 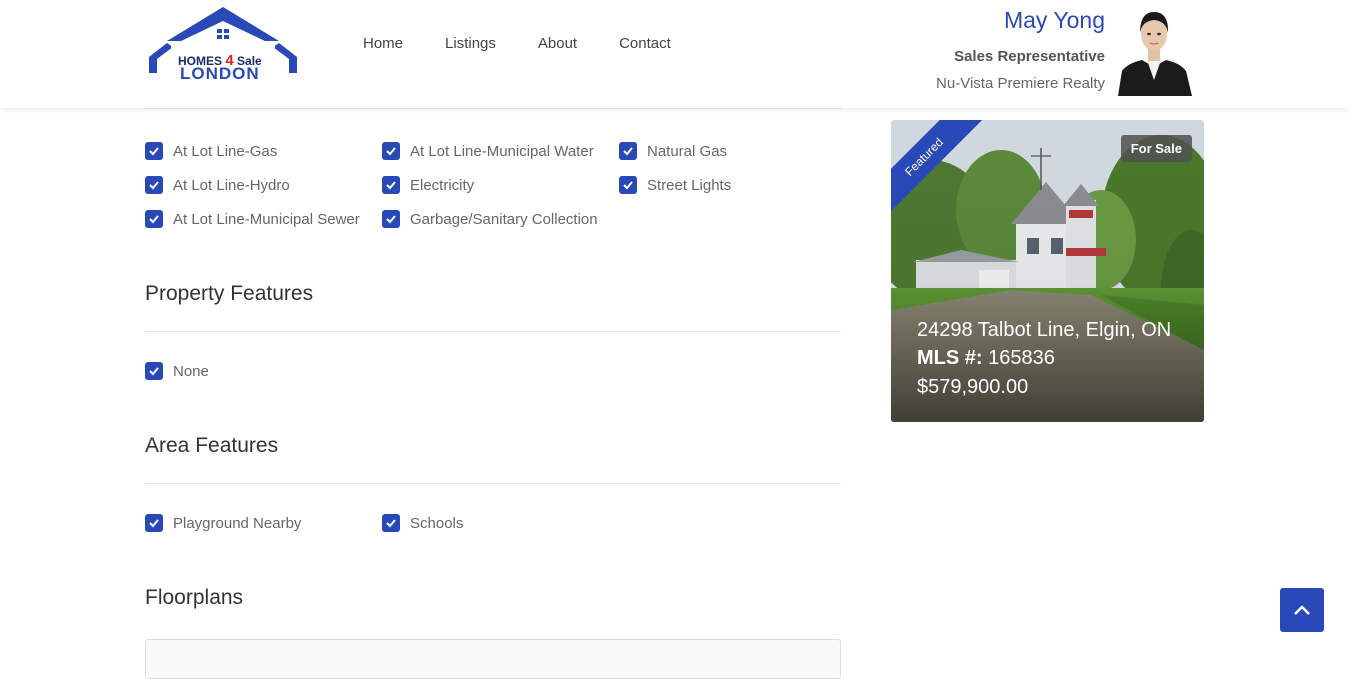 What do you see at coordinates (383, 44) in the screenshot?
I see `nav-home: Home` at bounding box center [383, 44].